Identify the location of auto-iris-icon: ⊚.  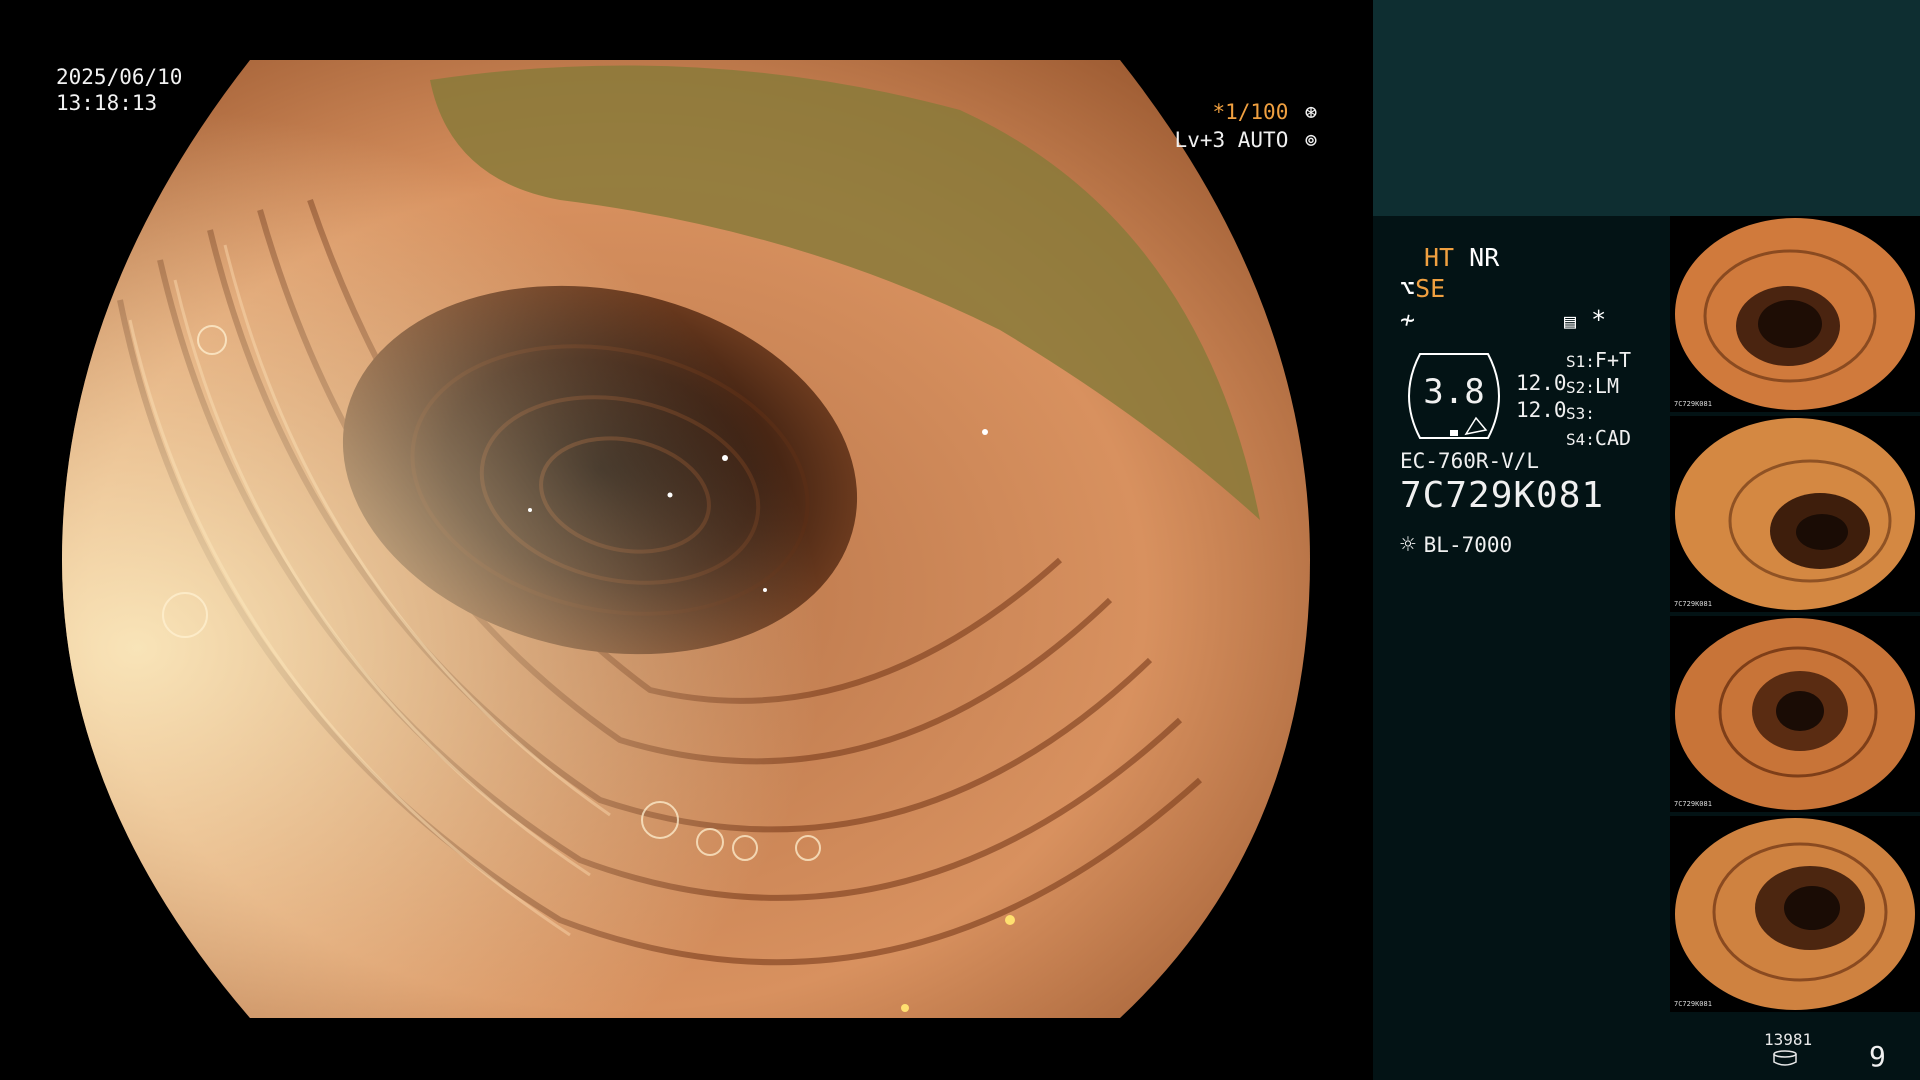
(1311, 140).